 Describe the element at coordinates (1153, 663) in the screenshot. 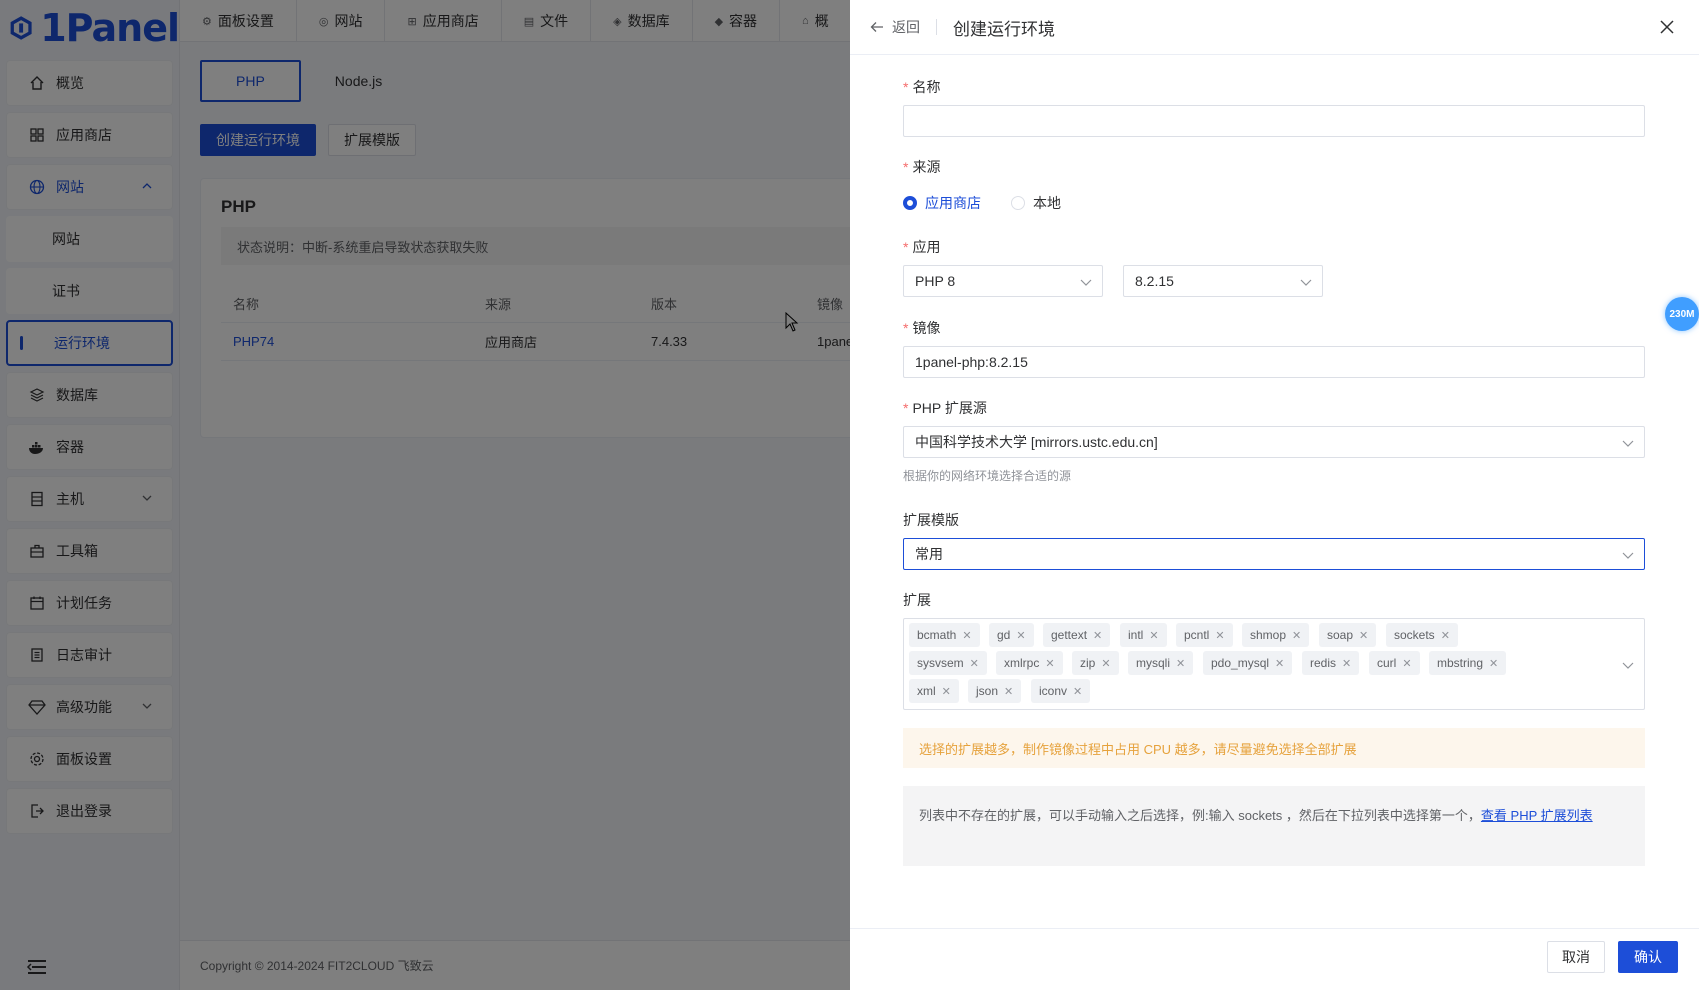

I see `extension-tag-label: mysqli` at that location.